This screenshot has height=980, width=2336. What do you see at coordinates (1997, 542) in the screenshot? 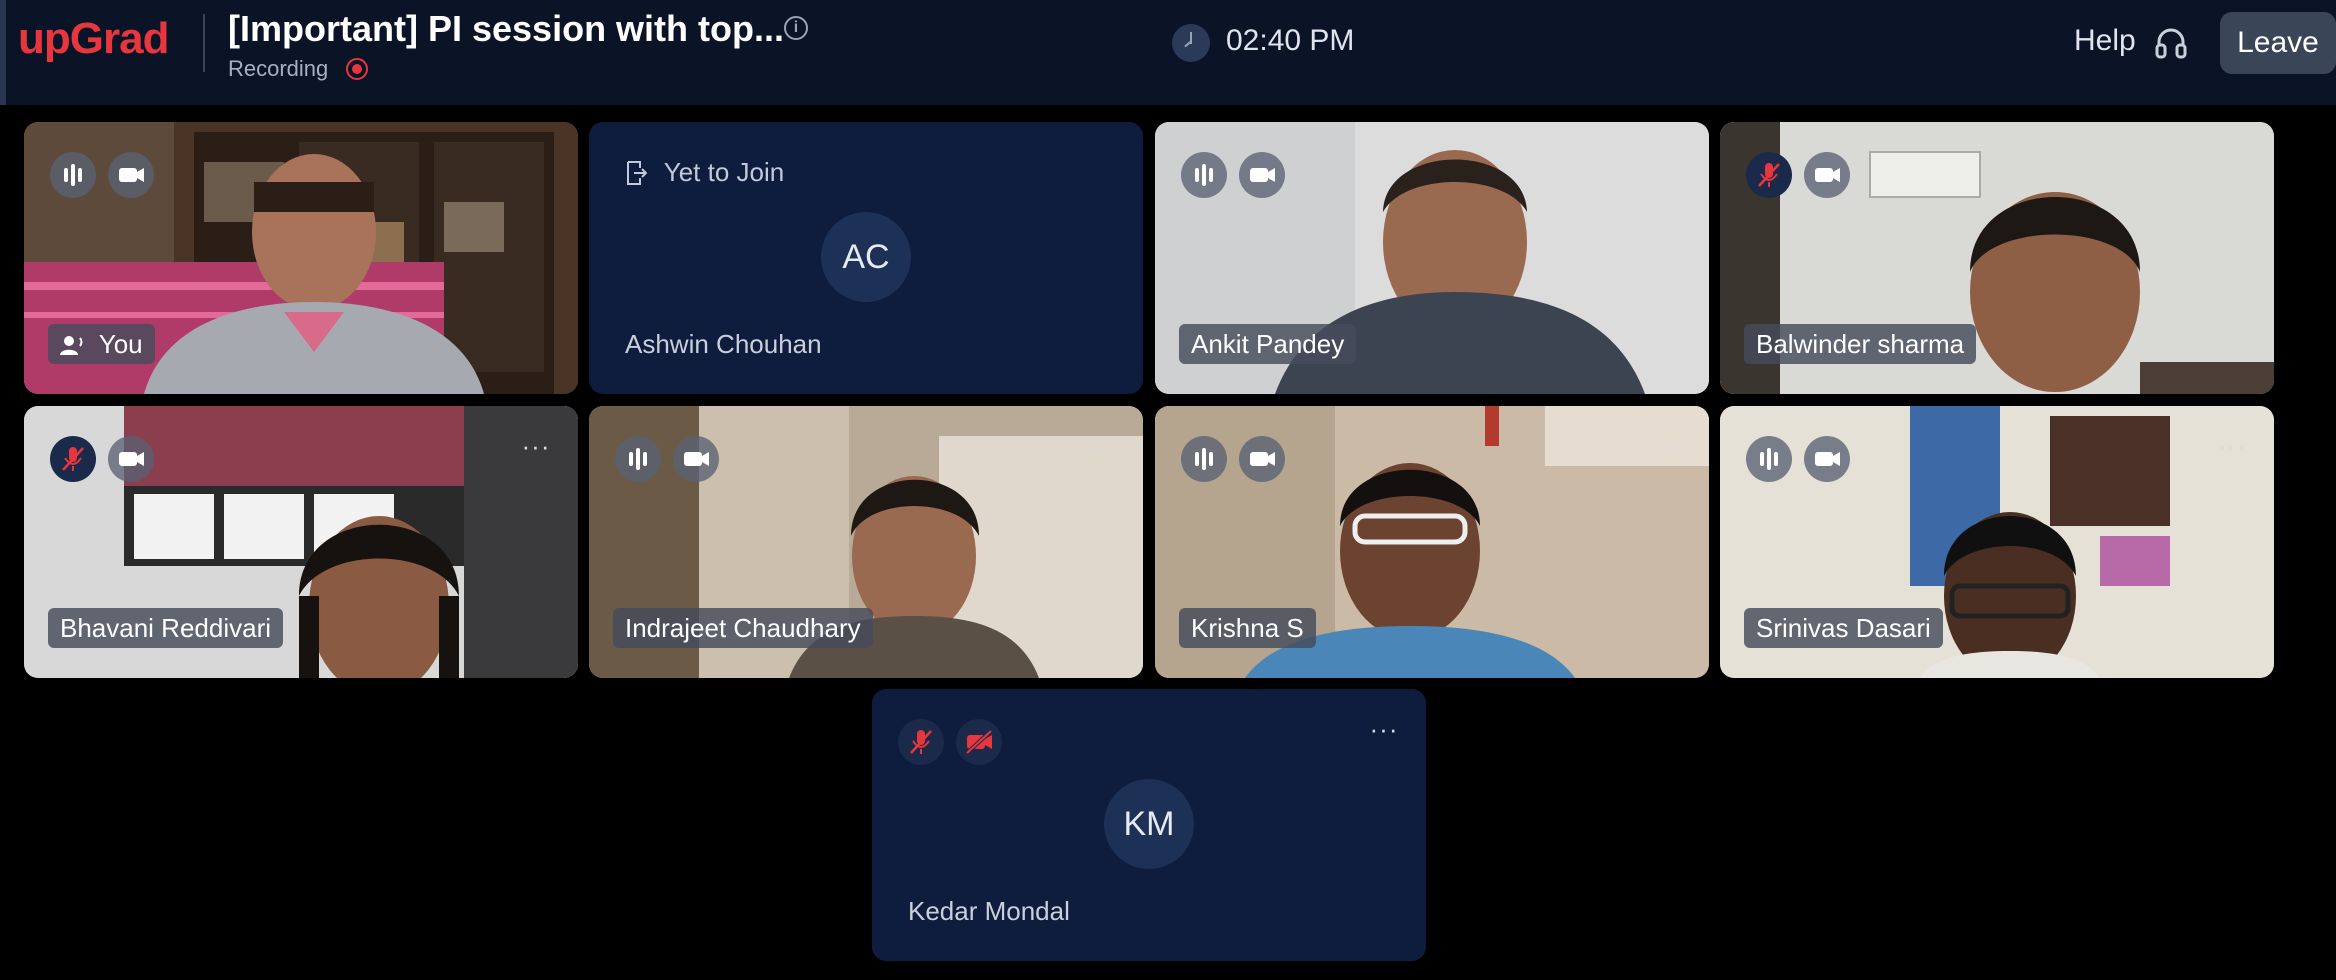
I see `participant-tile: ··· Srinivas Dasari` at bounding box center [1997, 542].